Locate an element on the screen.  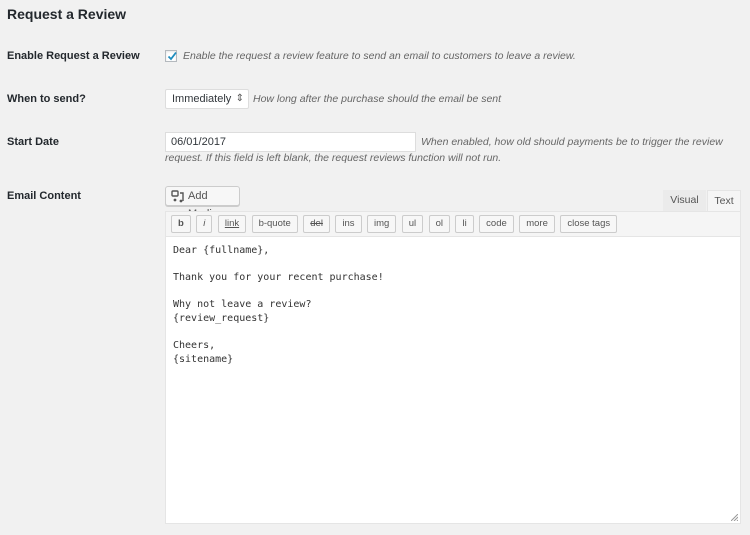
page-title: Request a Review is located at coordinates (67, 14).